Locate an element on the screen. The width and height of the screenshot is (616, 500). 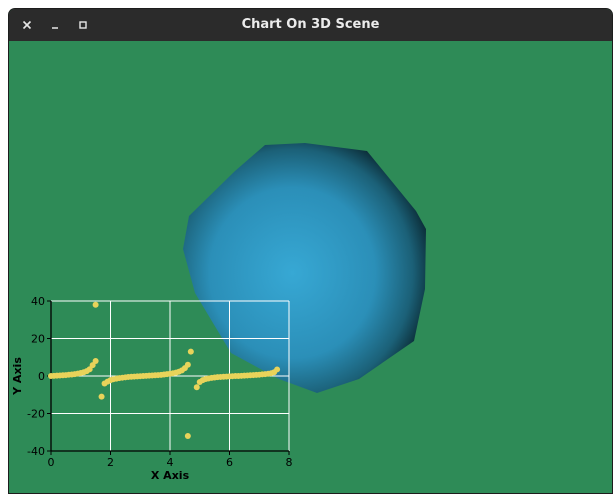
x-tick-label: 8 is located at coordinates (289, 462).